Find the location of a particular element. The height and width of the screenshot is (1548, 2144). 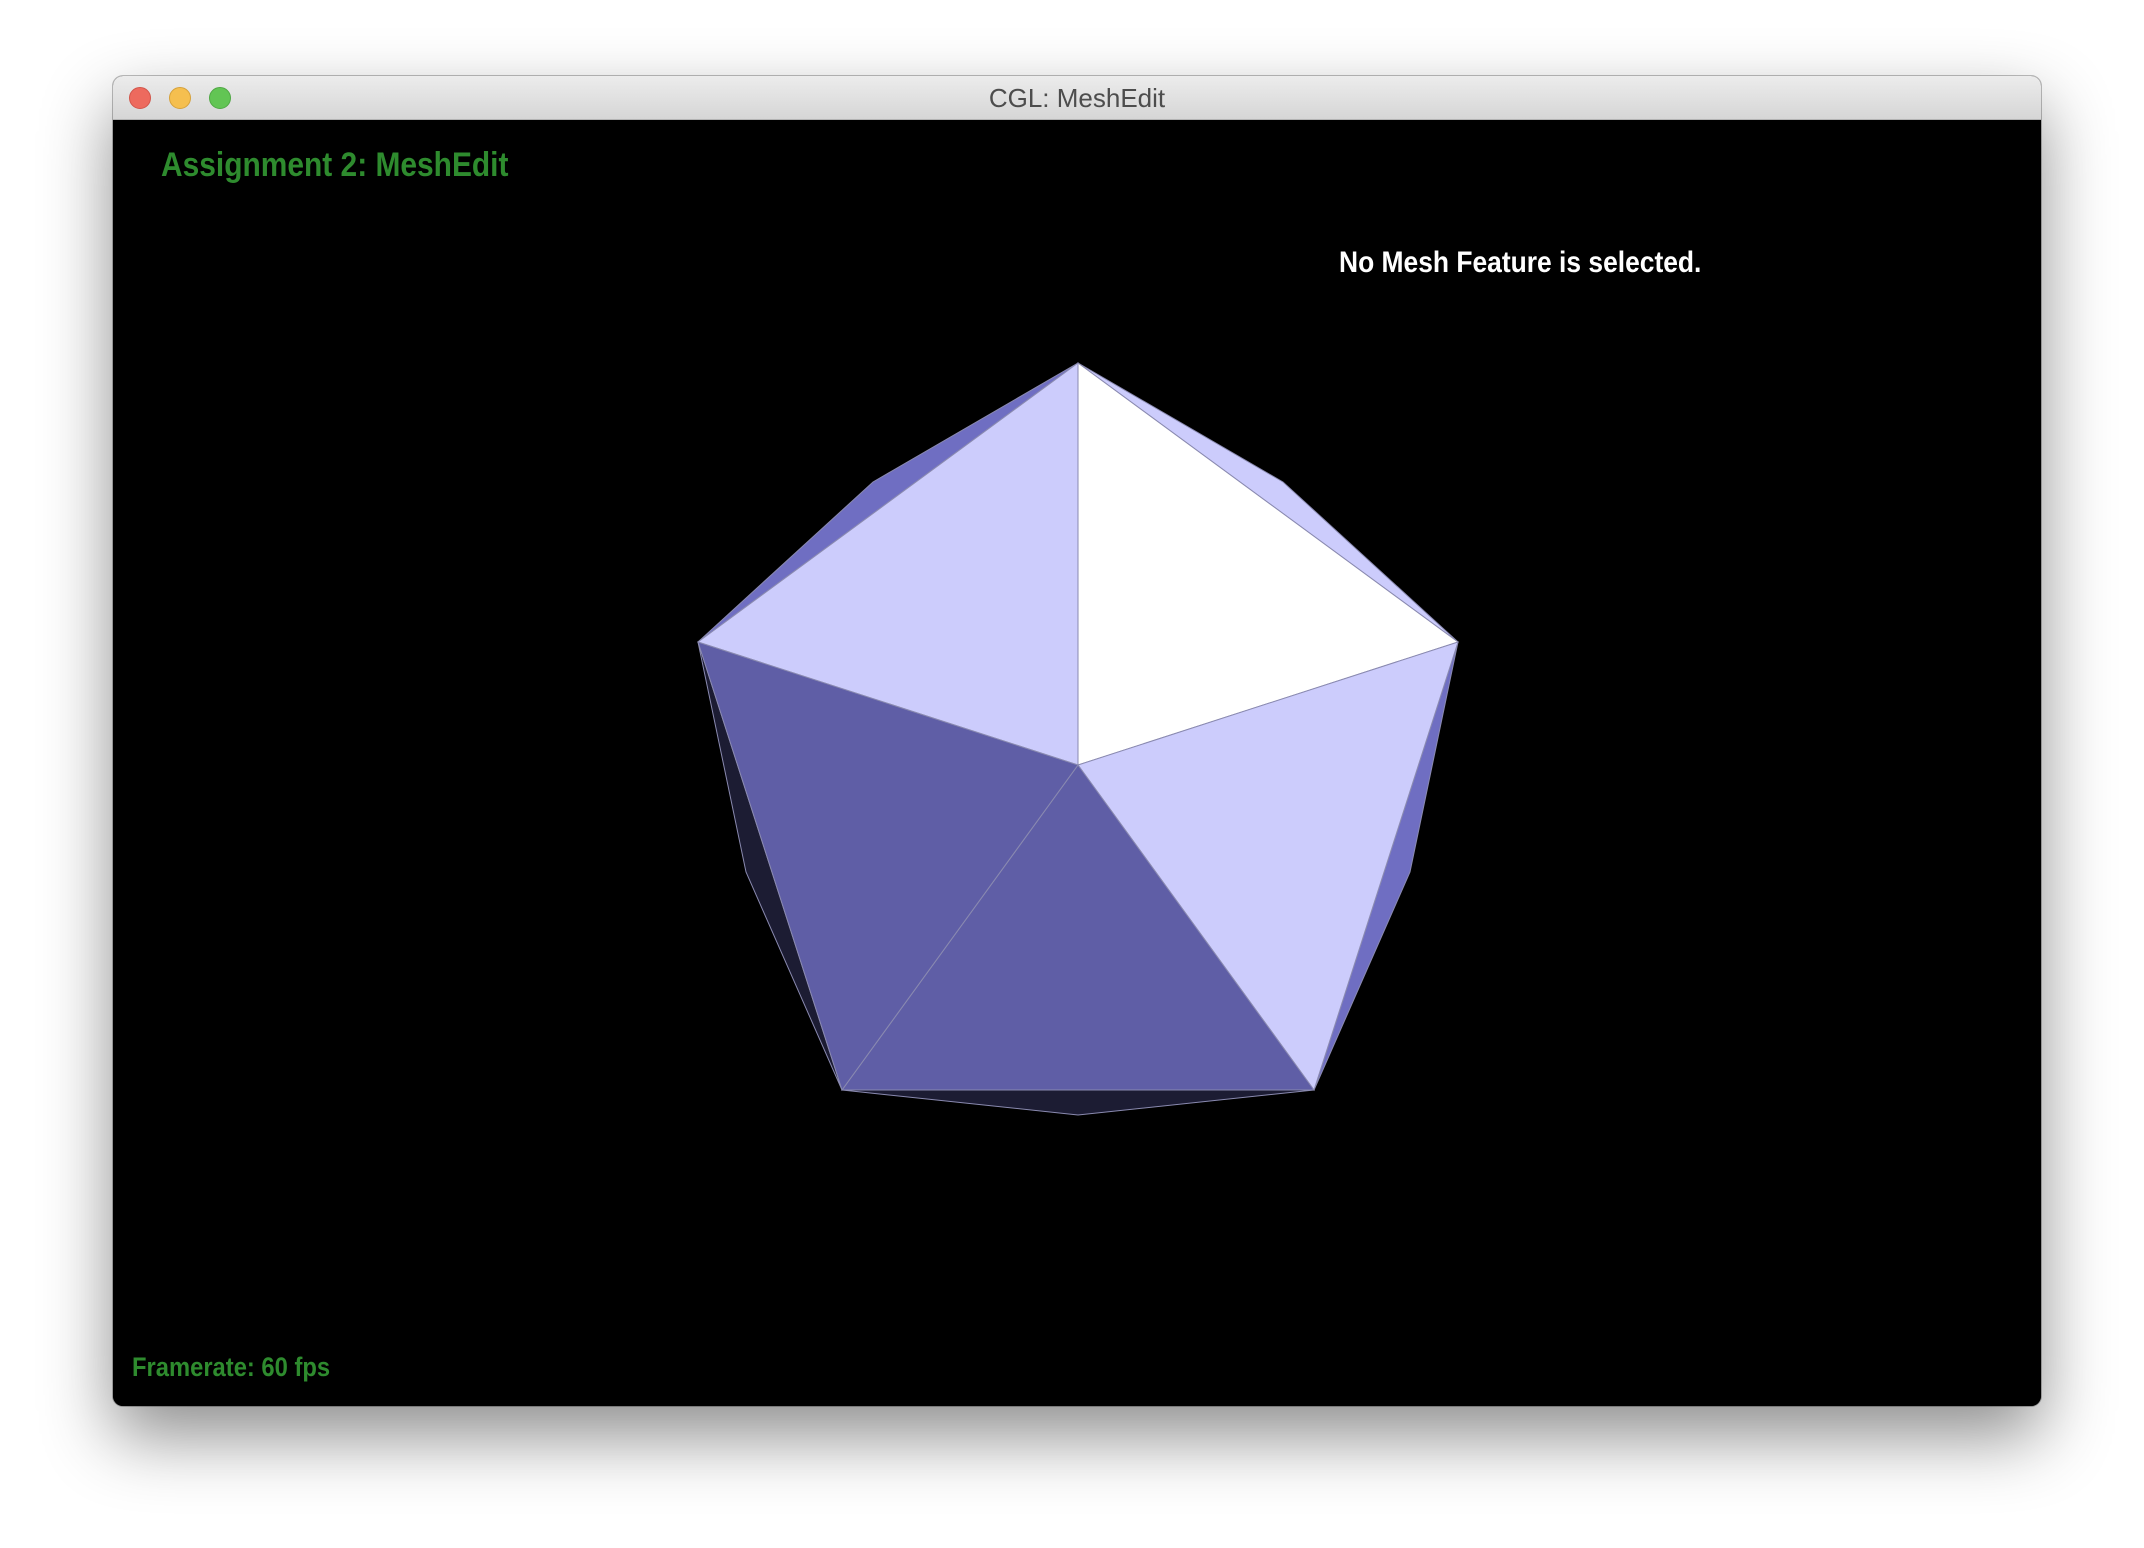

framerate-readout: Framerate: 60 fps is located at coordinates (231, 1367).